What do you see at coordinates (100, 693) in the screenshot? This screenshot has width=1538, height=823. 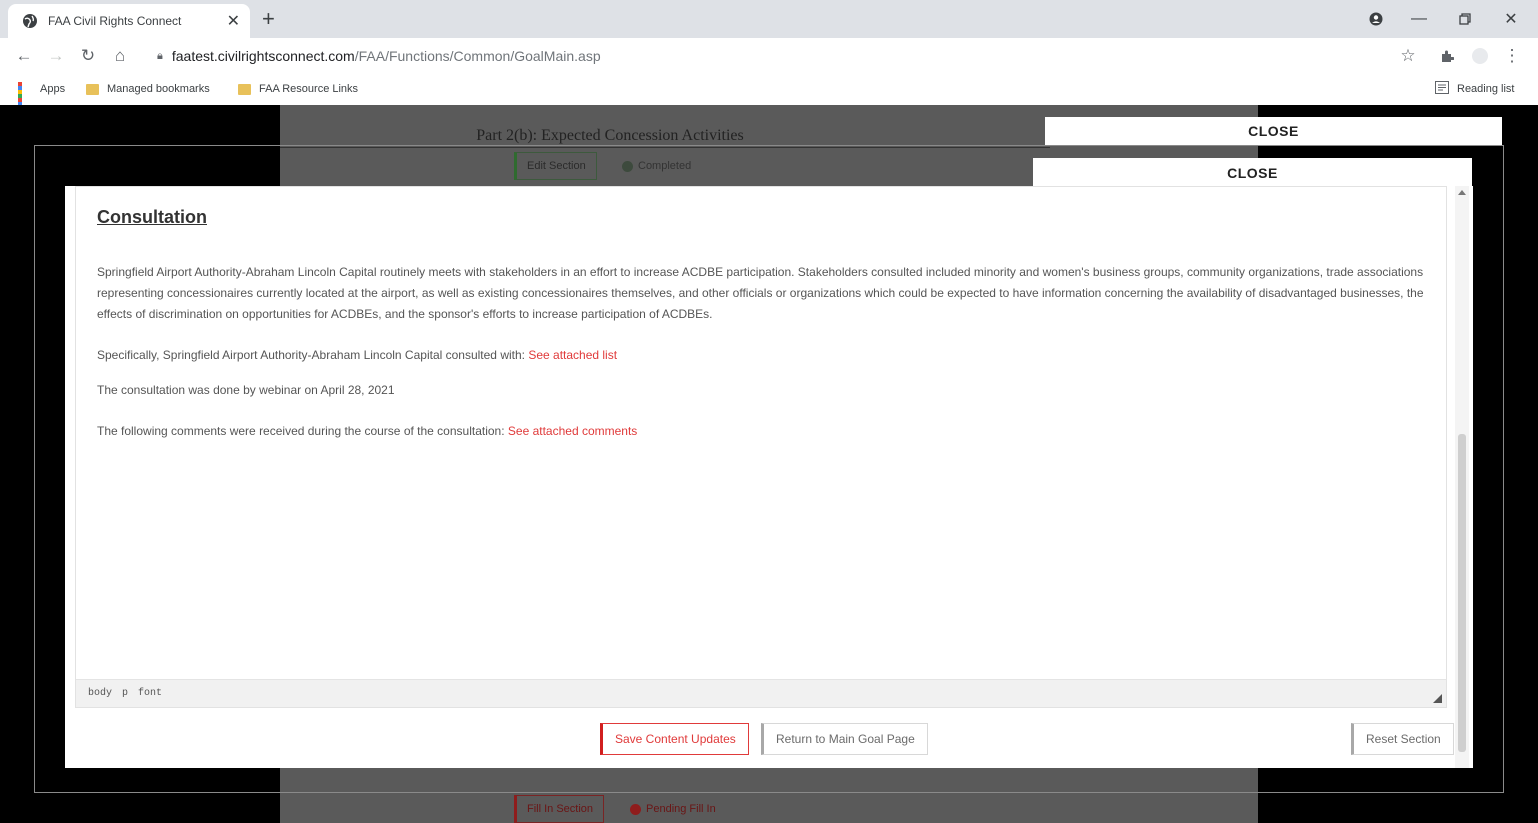 I see `path-body: body` at bounding box center [100, 693].